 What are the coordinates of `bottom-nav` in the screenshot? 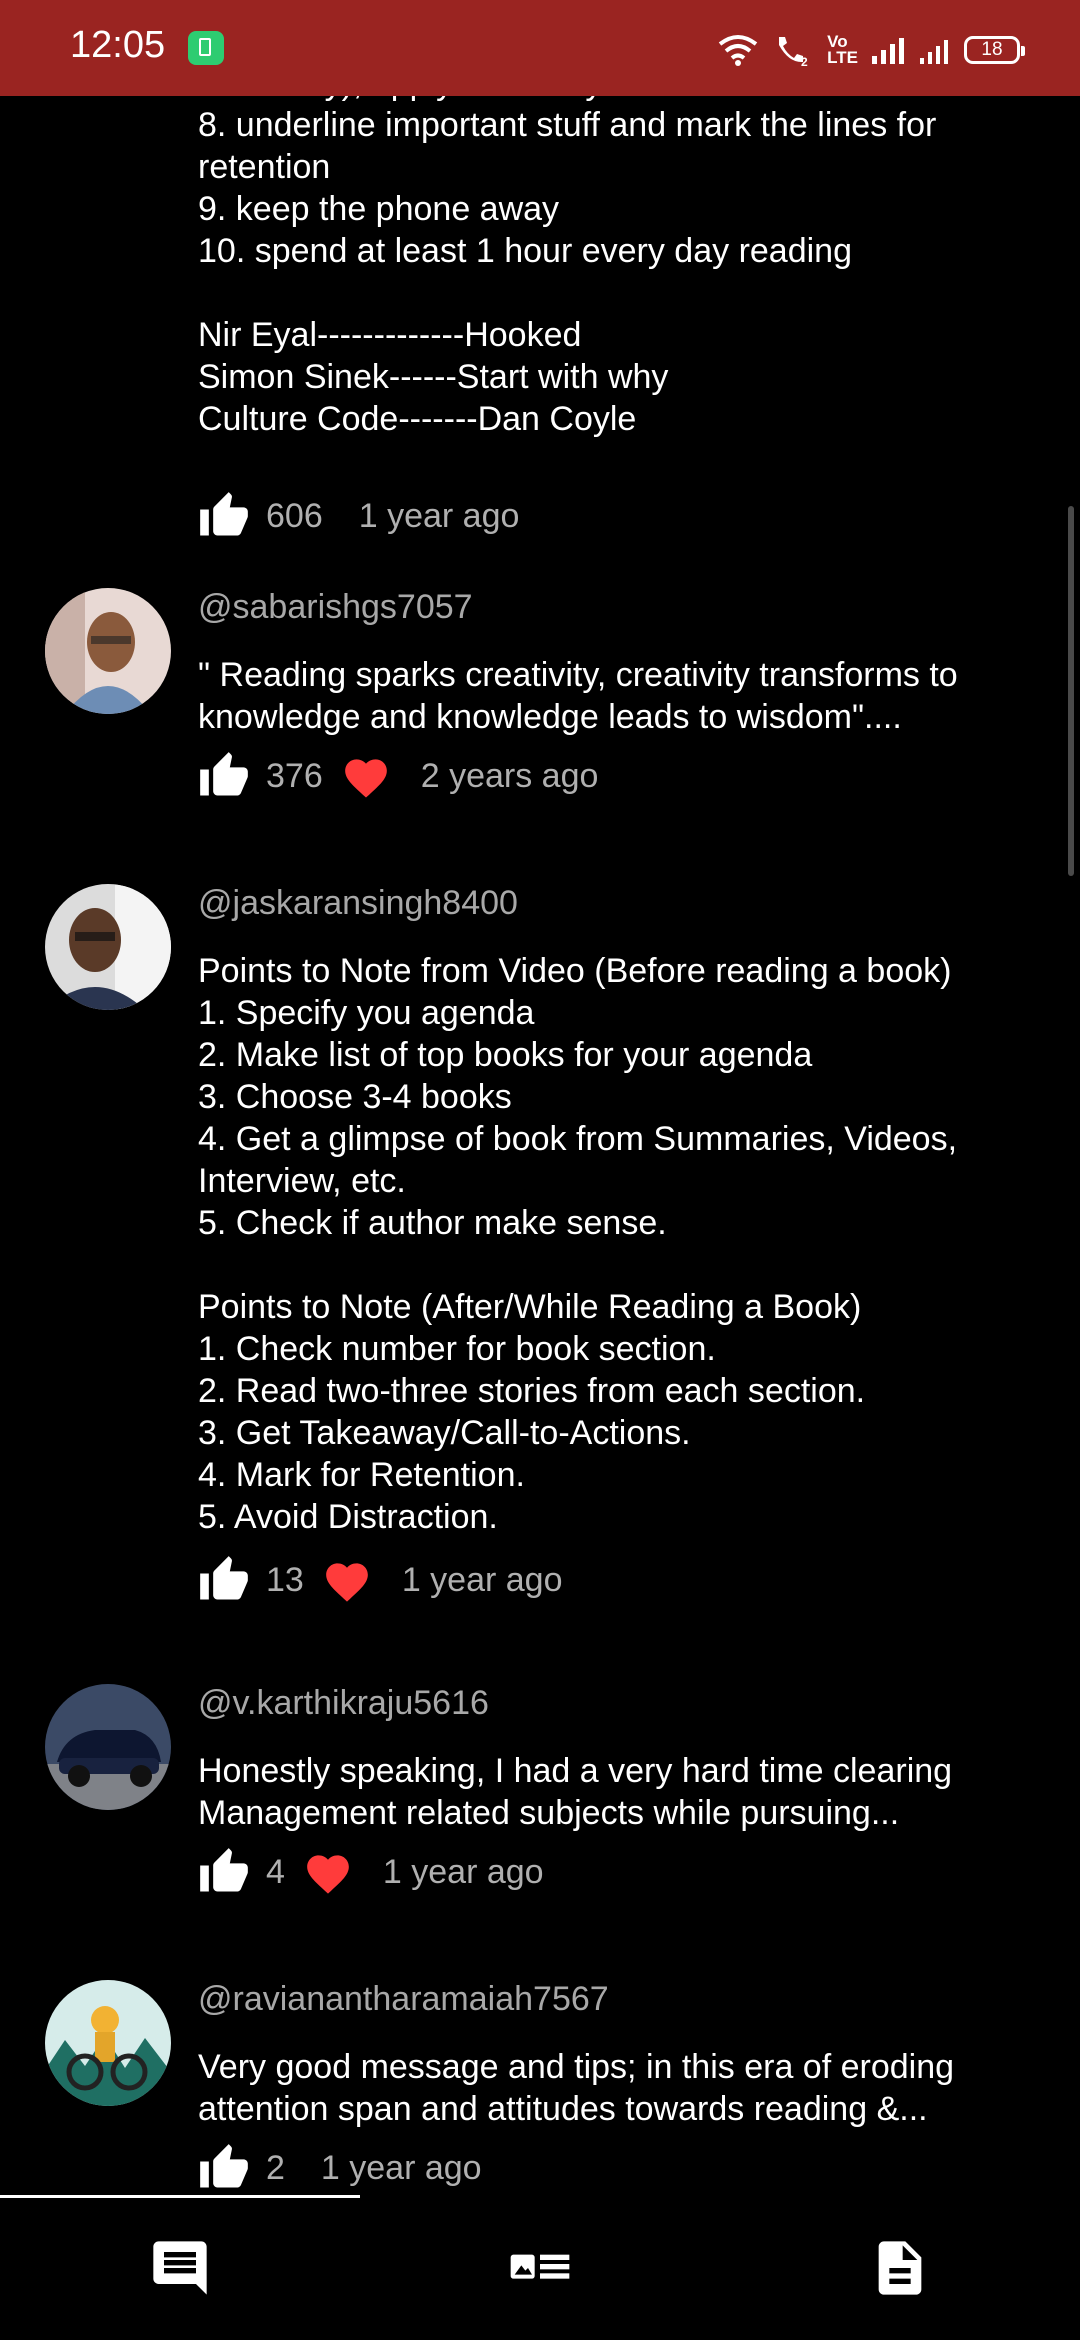 It's located at (540, 2269).